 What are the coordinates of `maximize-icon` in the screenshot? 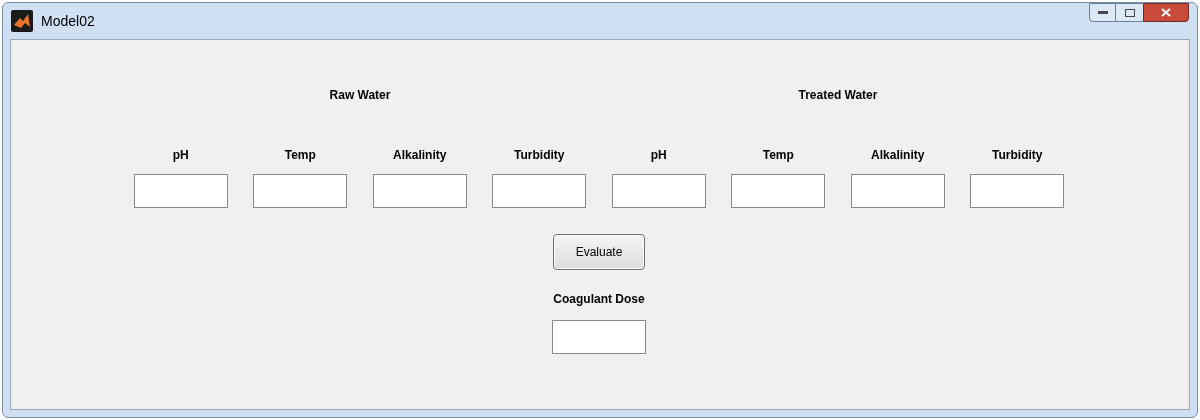 It's located at (1129, 12).